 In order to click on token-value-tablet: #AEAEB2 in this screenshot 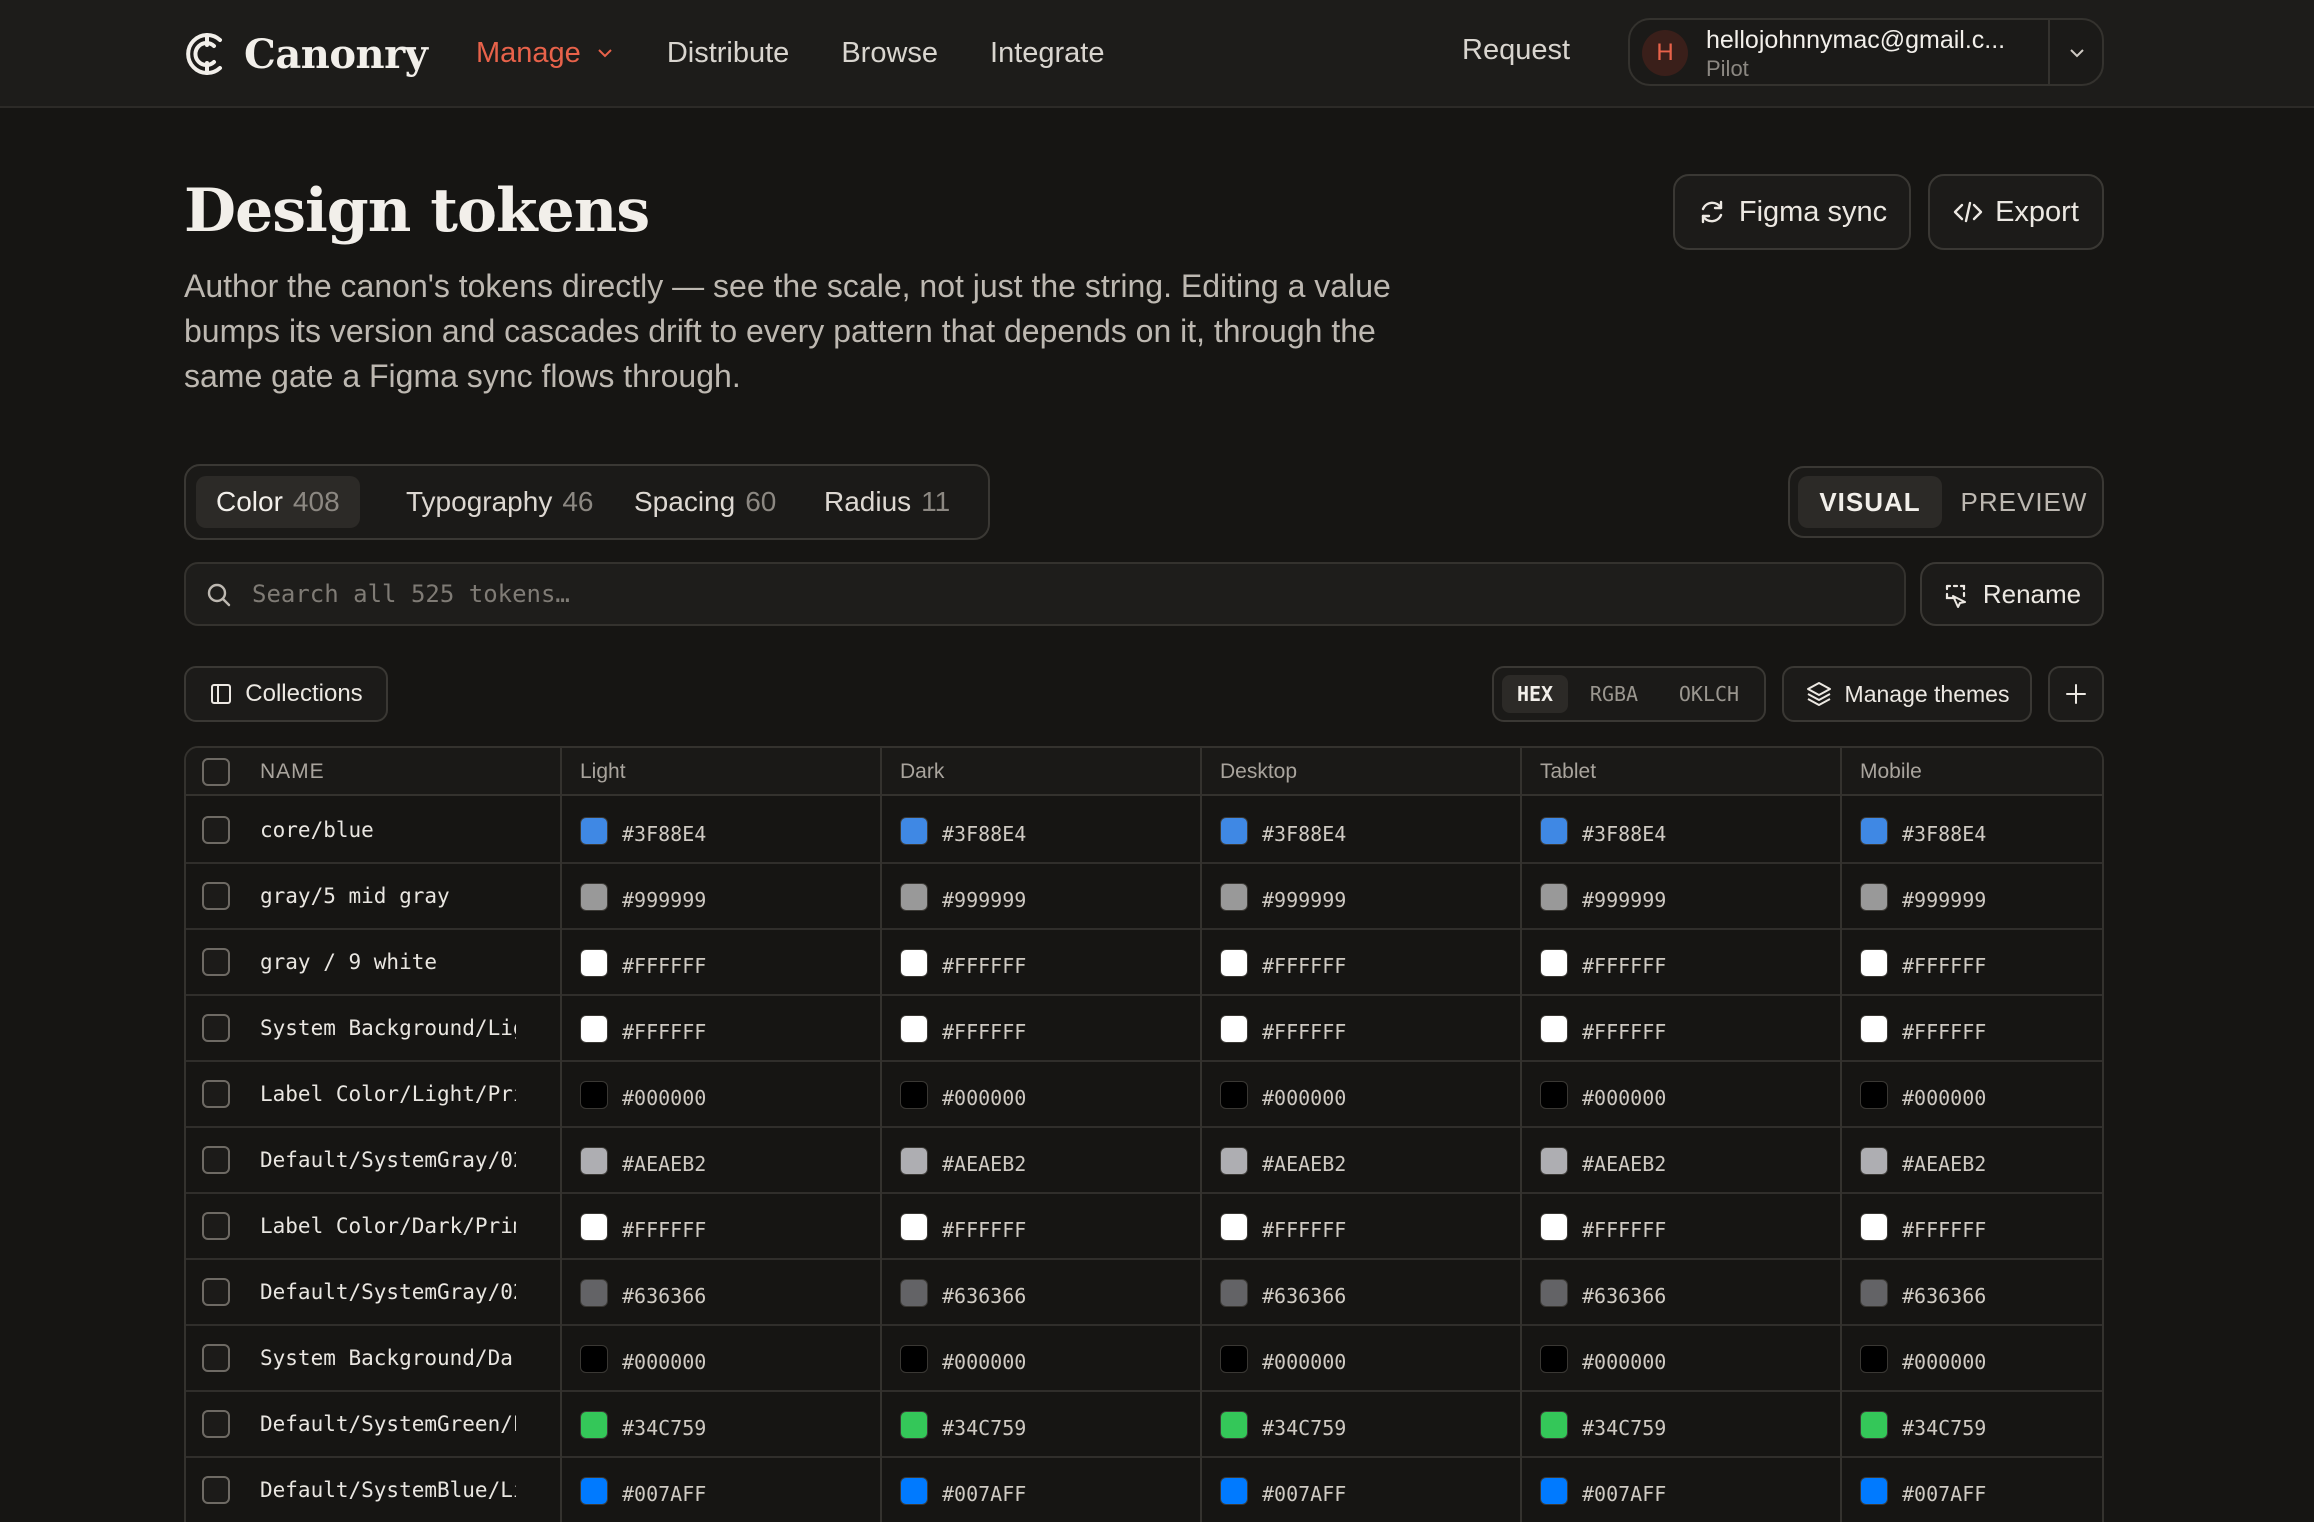, I will do `click(1603, 1161)`.